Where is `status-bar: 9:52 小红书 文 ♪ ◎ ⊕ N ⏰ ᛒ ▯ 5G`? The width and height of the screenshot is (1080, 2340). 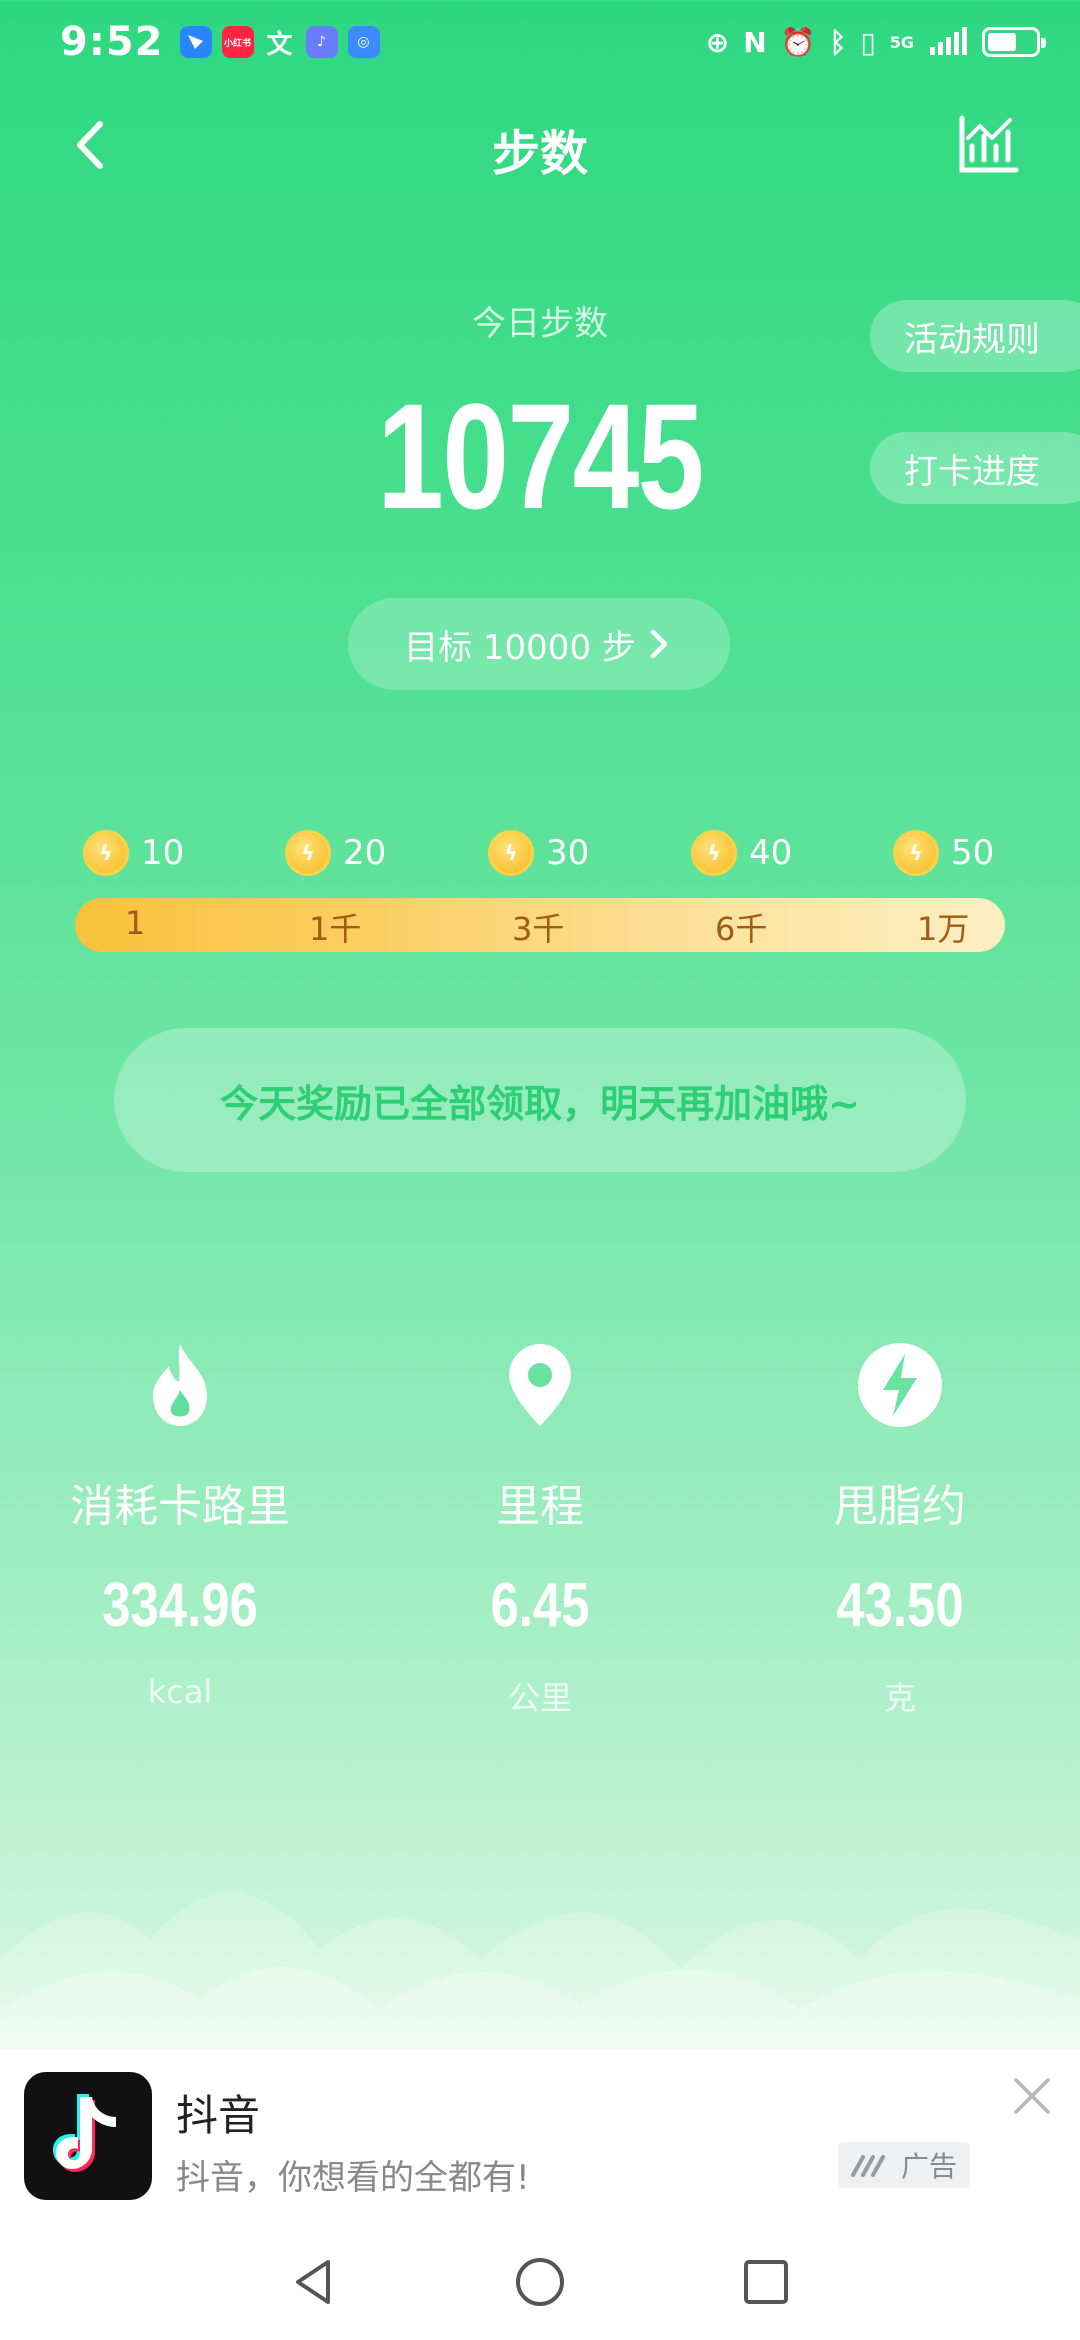 status-bar: 9:52 小红书 文 ♪ ◎ ⊕ N ⏰ ᛒ ▯ 5G is located at coordinates (540, 42).